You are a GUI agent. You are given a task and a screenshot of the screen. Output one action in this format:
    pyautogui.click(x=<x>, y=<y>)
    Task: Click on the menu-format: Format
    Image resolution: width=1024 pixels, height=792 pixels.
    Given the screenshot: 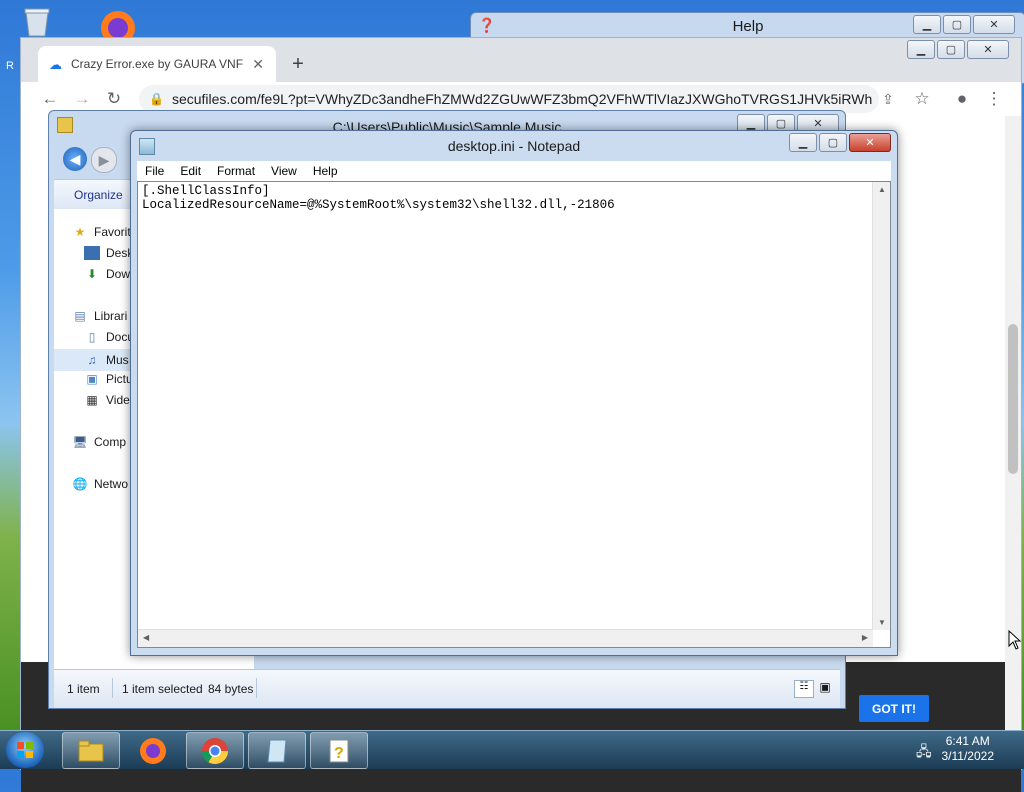 What is the action you would take?
    pyautogui.click(x=236, y=171)
    